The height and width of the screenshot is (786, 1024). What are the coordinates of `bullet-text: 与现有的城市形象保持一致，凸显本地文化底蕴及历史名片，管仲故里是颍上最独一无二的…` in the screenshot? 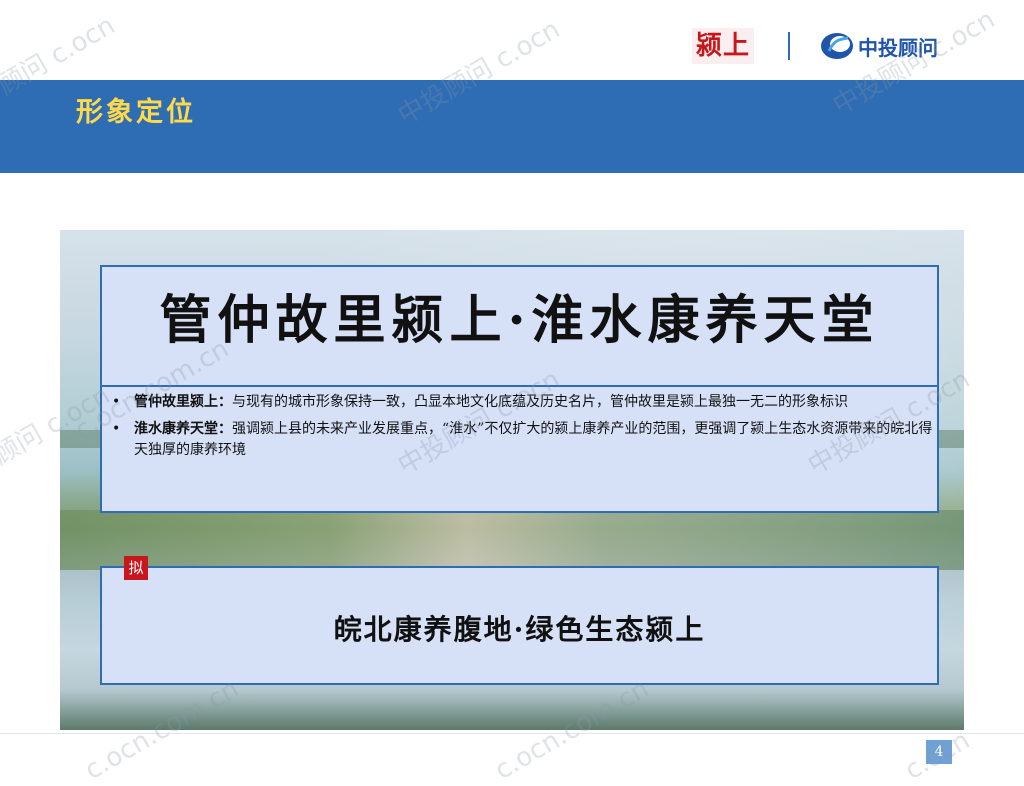 It's located at (540, 402).